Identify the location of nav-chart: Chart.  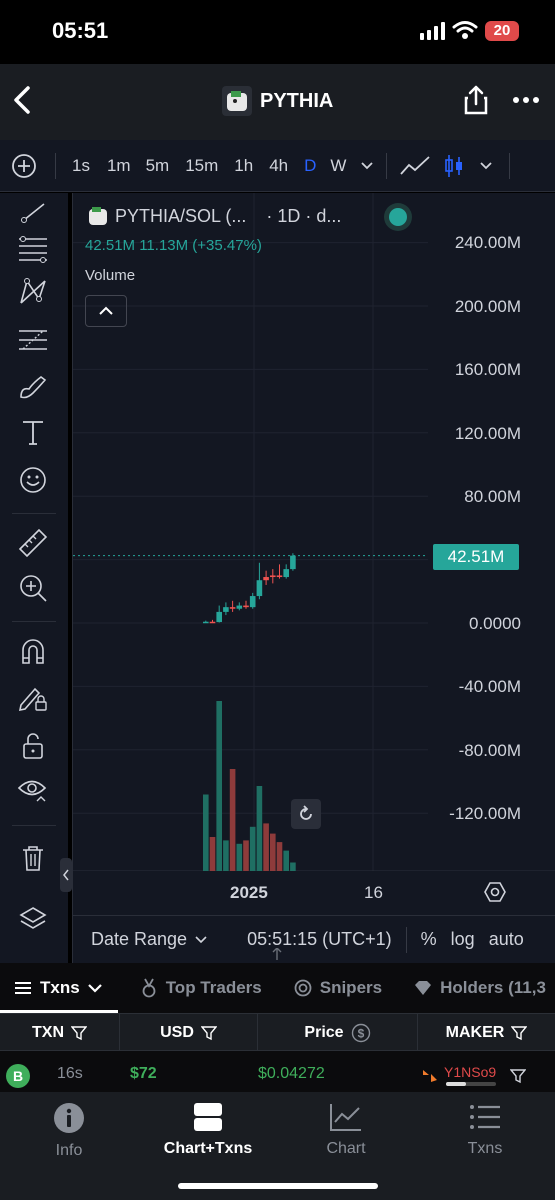
(346, 1130).